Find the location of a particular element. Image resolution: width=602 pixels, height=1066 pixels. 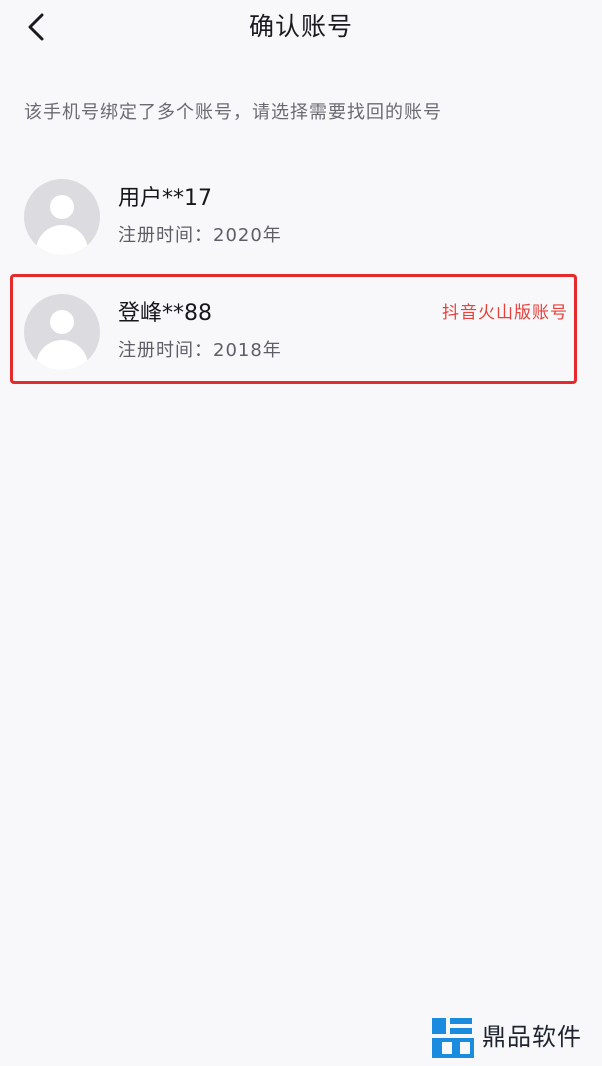

page-title: 确认账号 is located at coordinates (300, 26).